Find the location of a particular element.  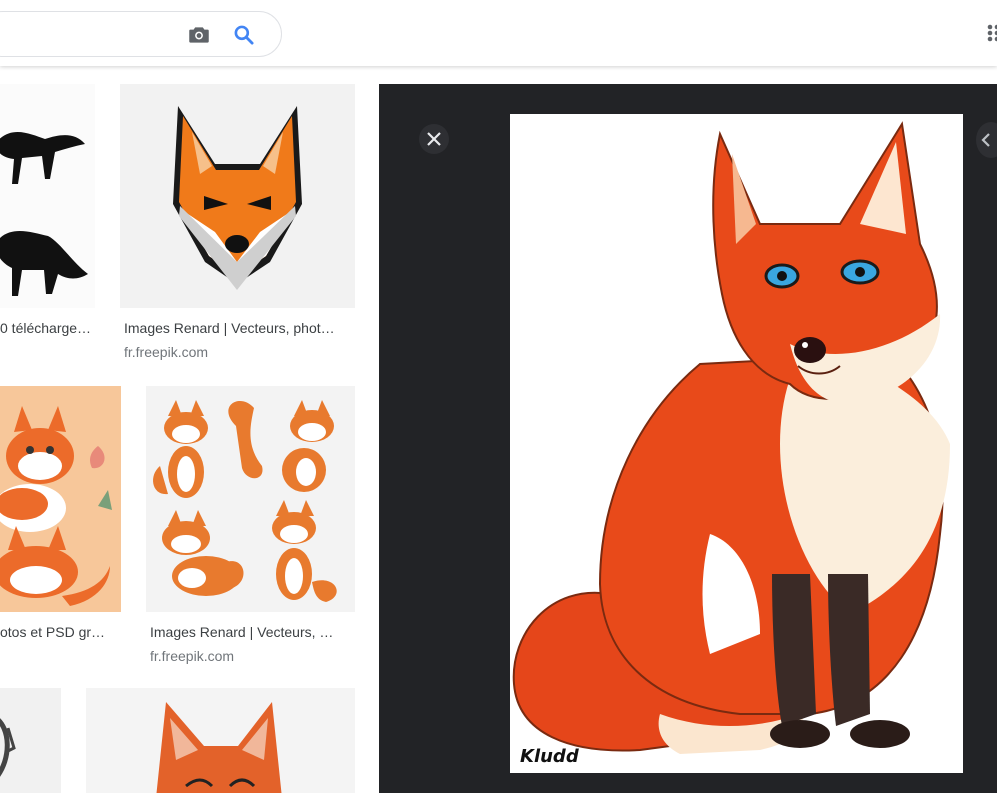

search-box is located at coordinates (141, 34).